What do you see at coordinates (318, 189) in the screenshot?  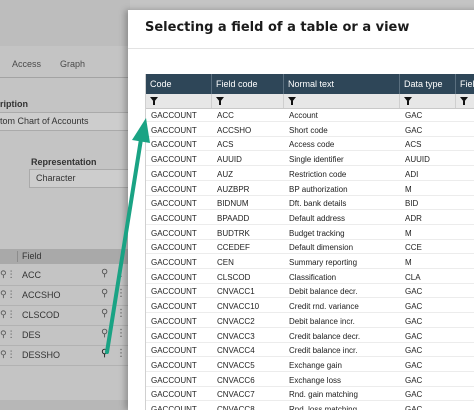 I see `row-normal-text: BP authorization` at bounding box center [318, 189].